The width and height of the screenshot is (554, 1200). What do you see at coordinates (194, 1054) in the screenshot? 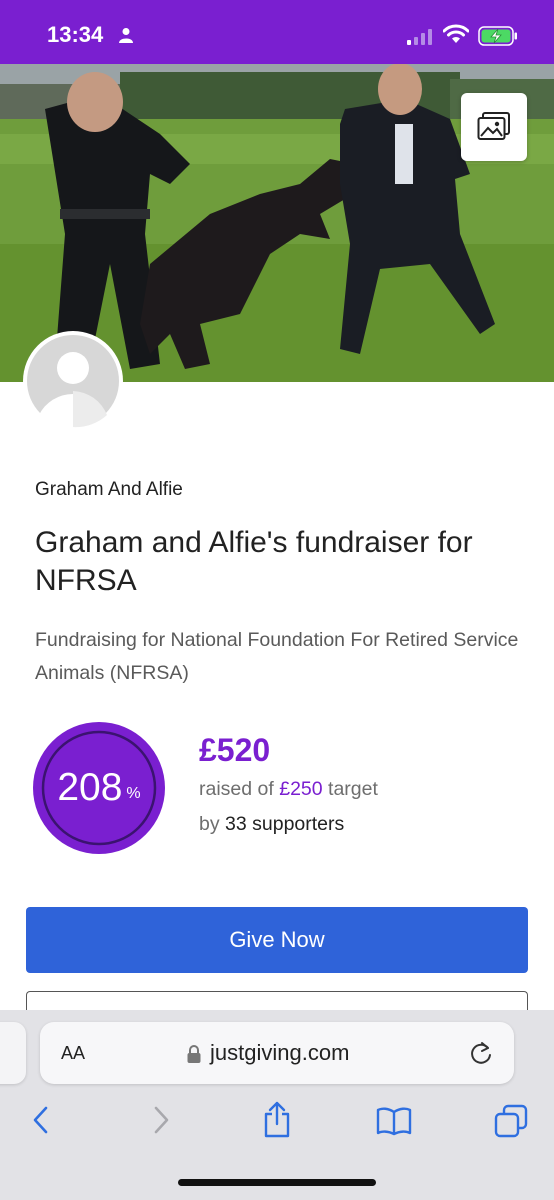
I see `lock-icon` at bounding box center [194, 1054].